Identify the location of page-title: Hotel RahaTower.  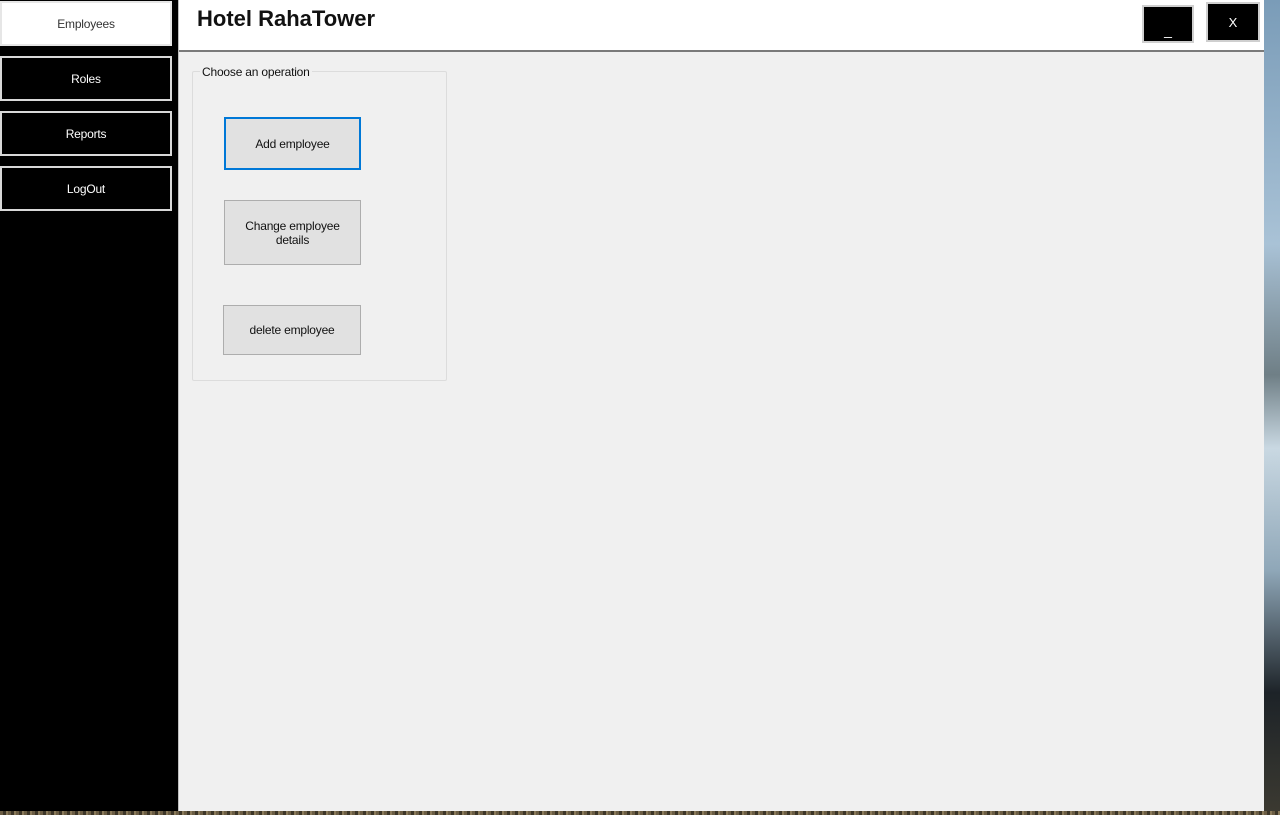
(286, 18).